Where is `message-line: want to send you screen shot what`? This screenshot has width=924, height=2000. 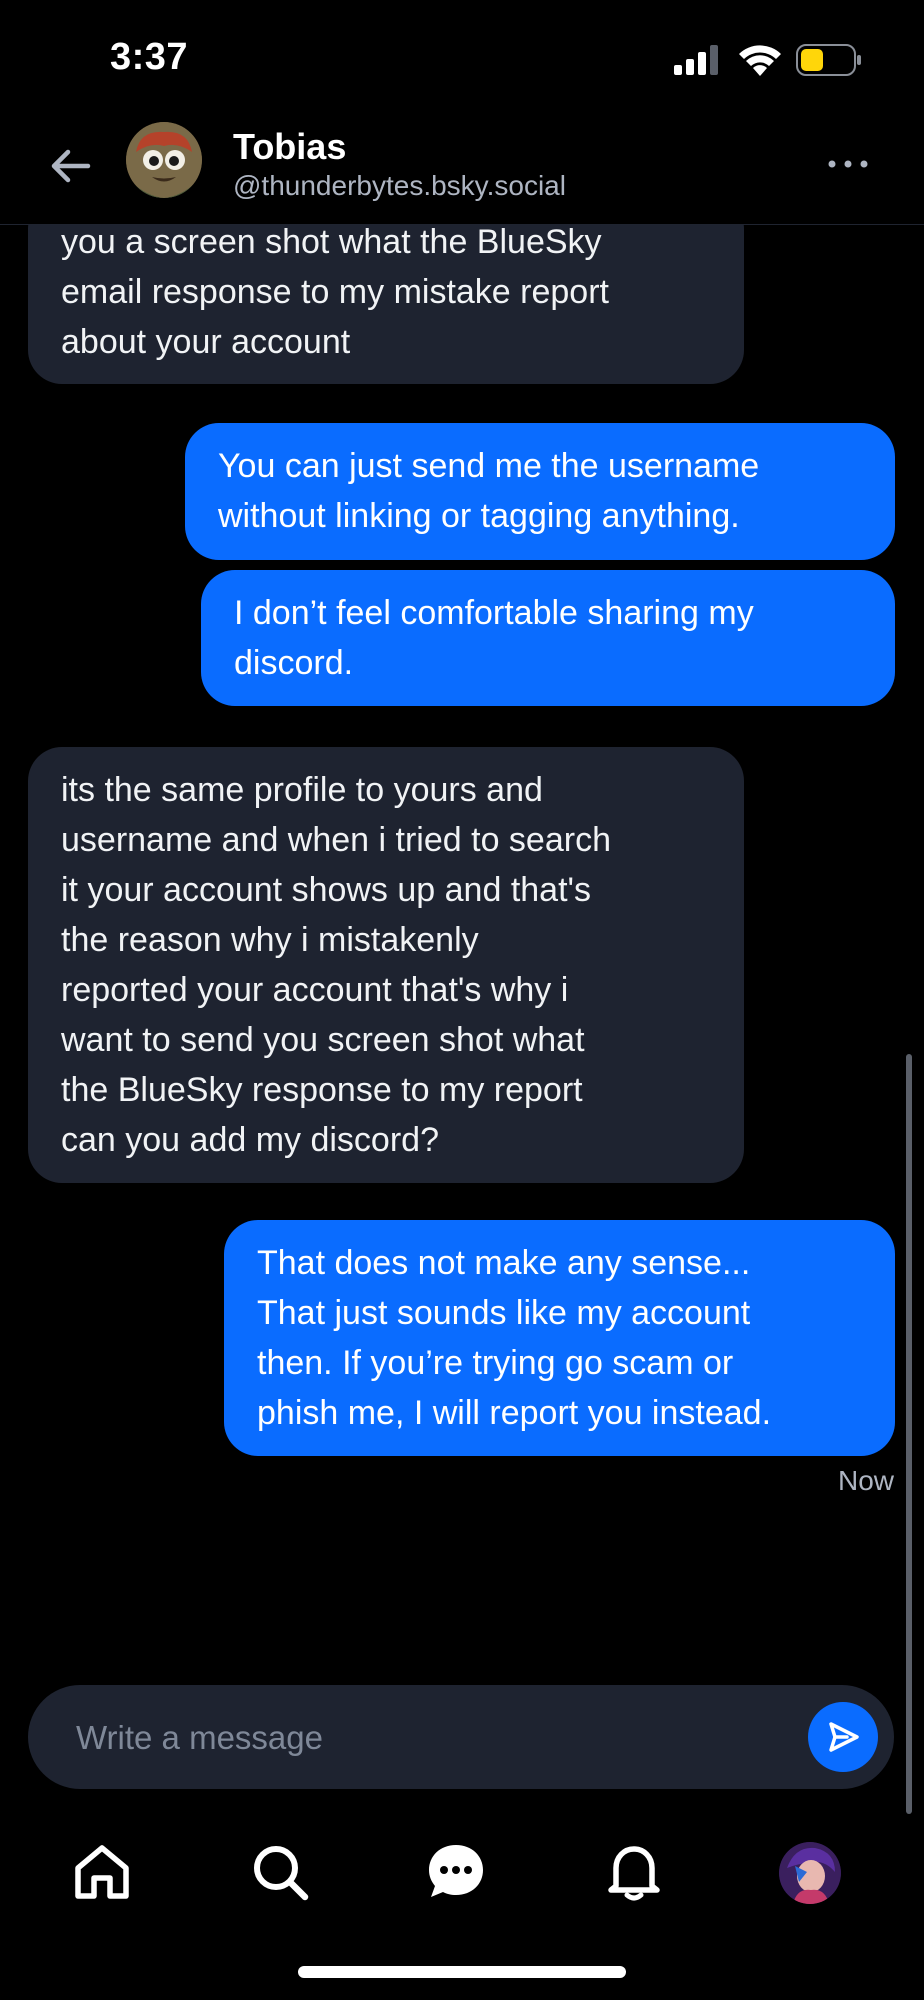 message-line: want to send you screen shot what is located at coordinates (323, 1040).